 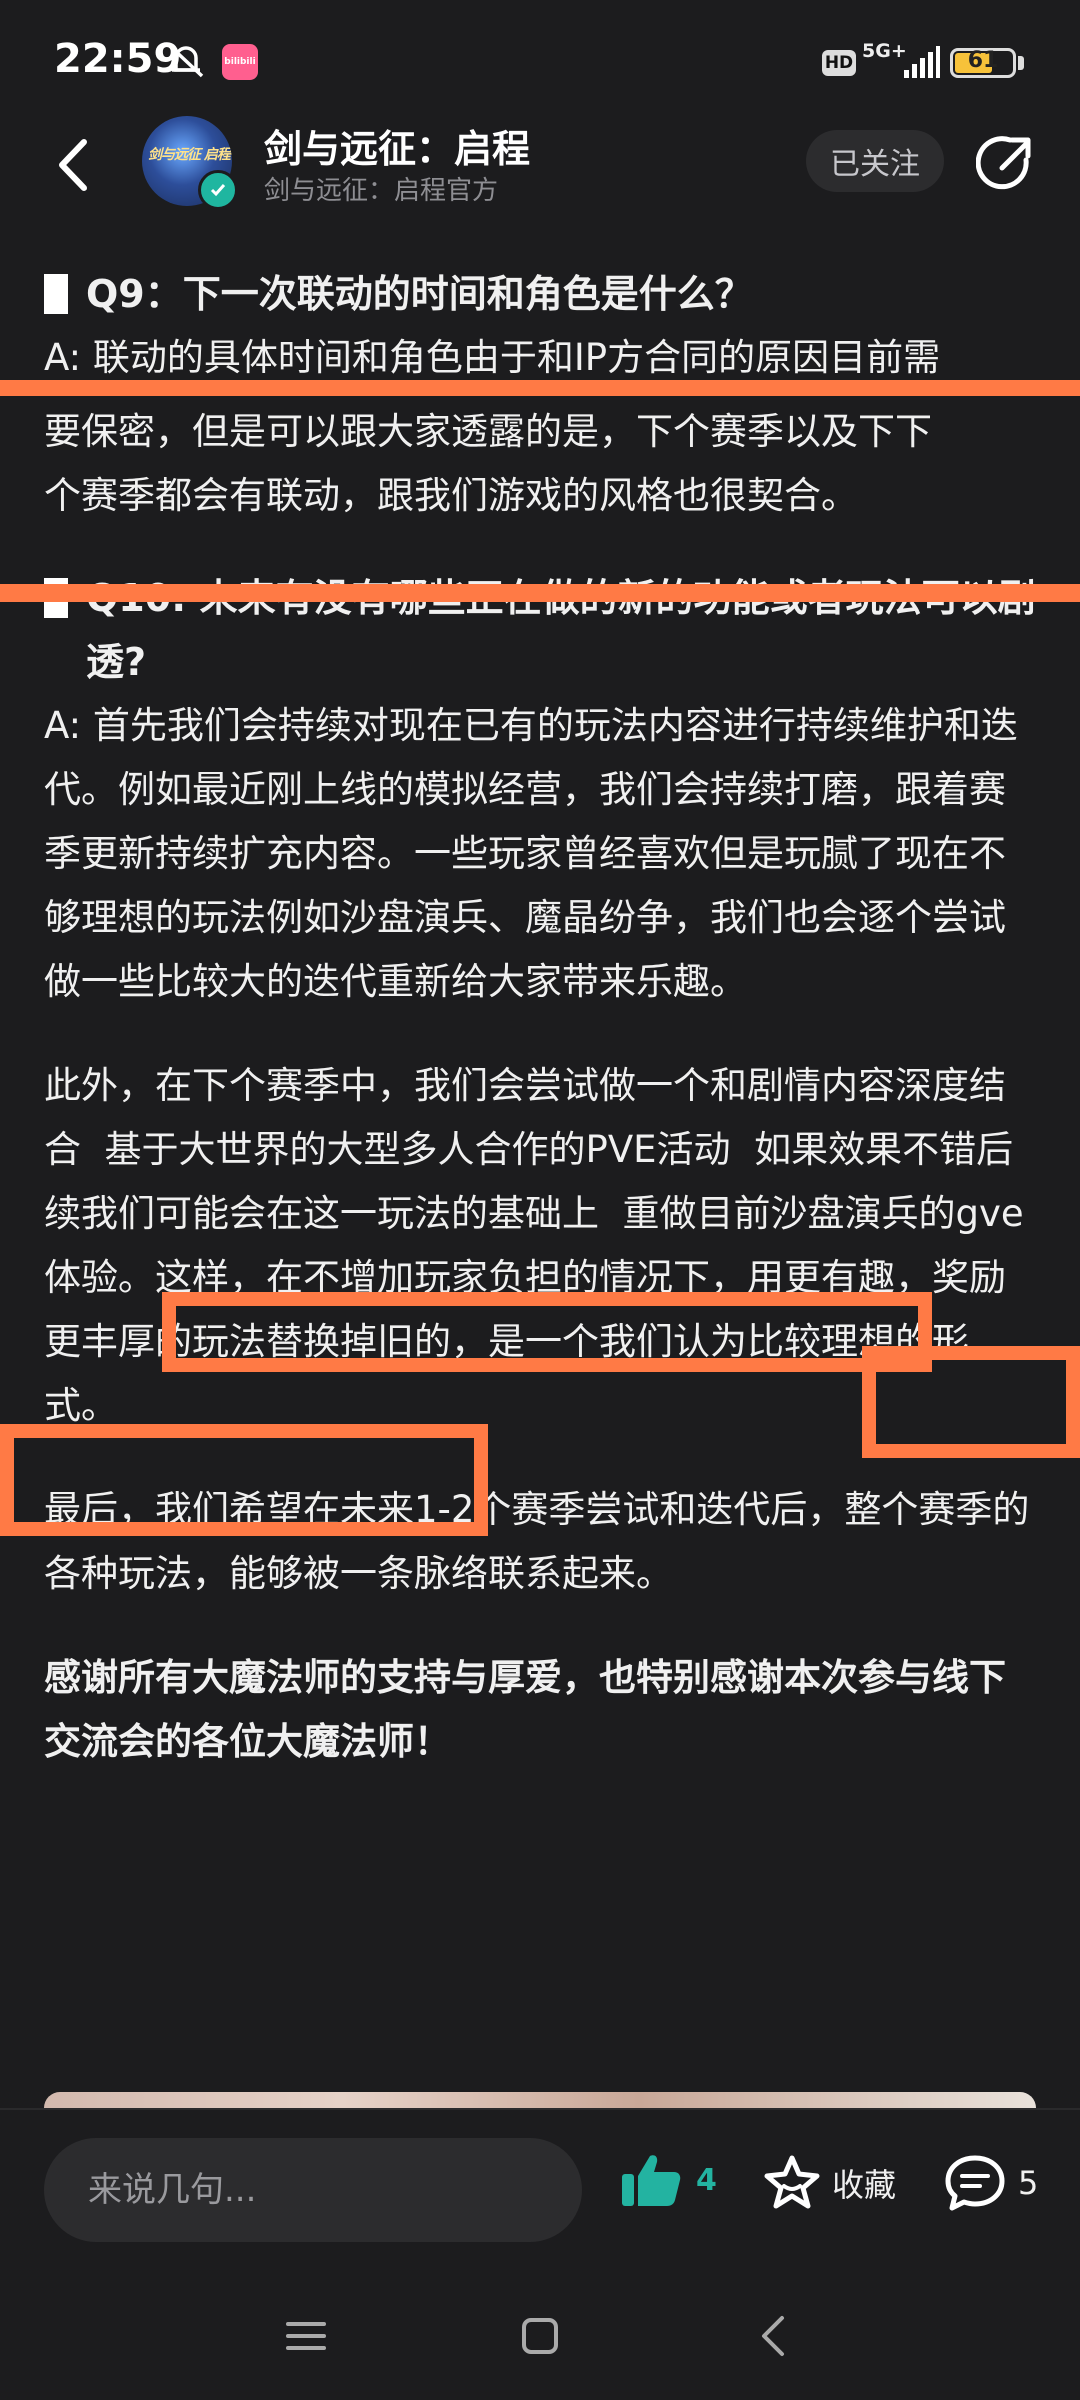 What do you see at coordinates (313, 2190) in the screenshot?
I see `comment-input` at bounding box center [313, 2190].